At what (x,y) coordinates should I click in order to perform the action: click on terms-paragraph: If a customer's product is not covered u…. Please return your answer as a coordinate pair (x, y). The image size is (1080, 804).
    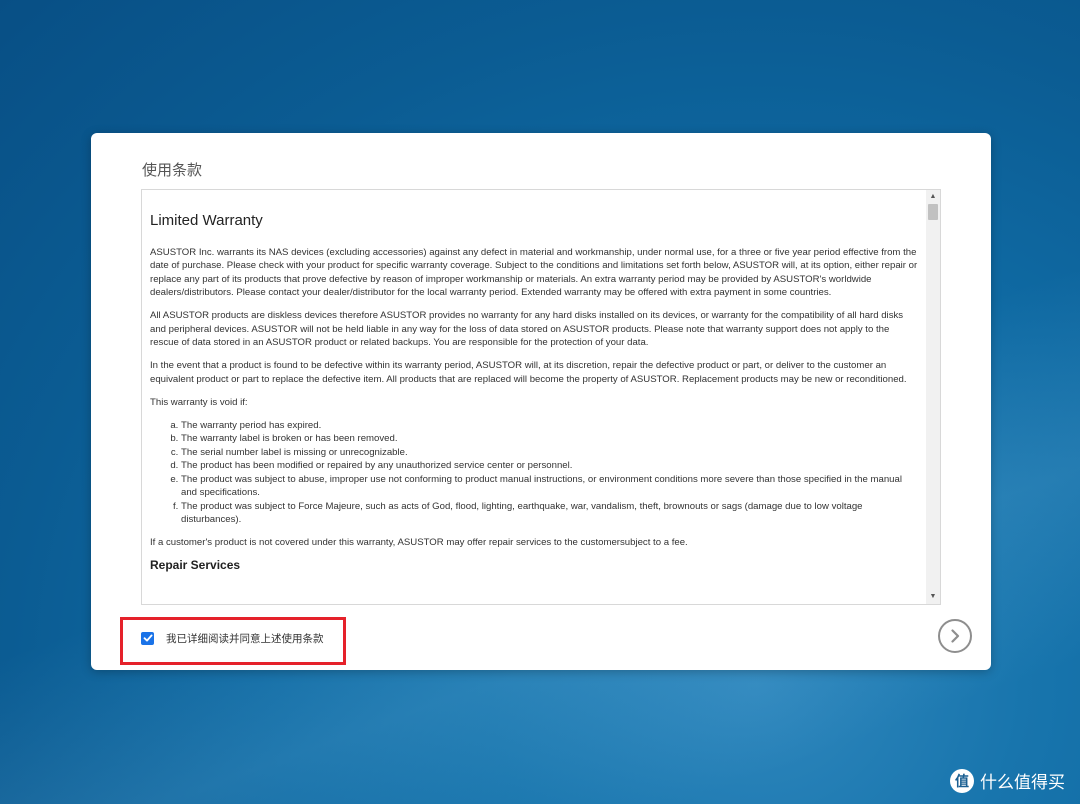
    Looking at the image, I should click on (419, 542).